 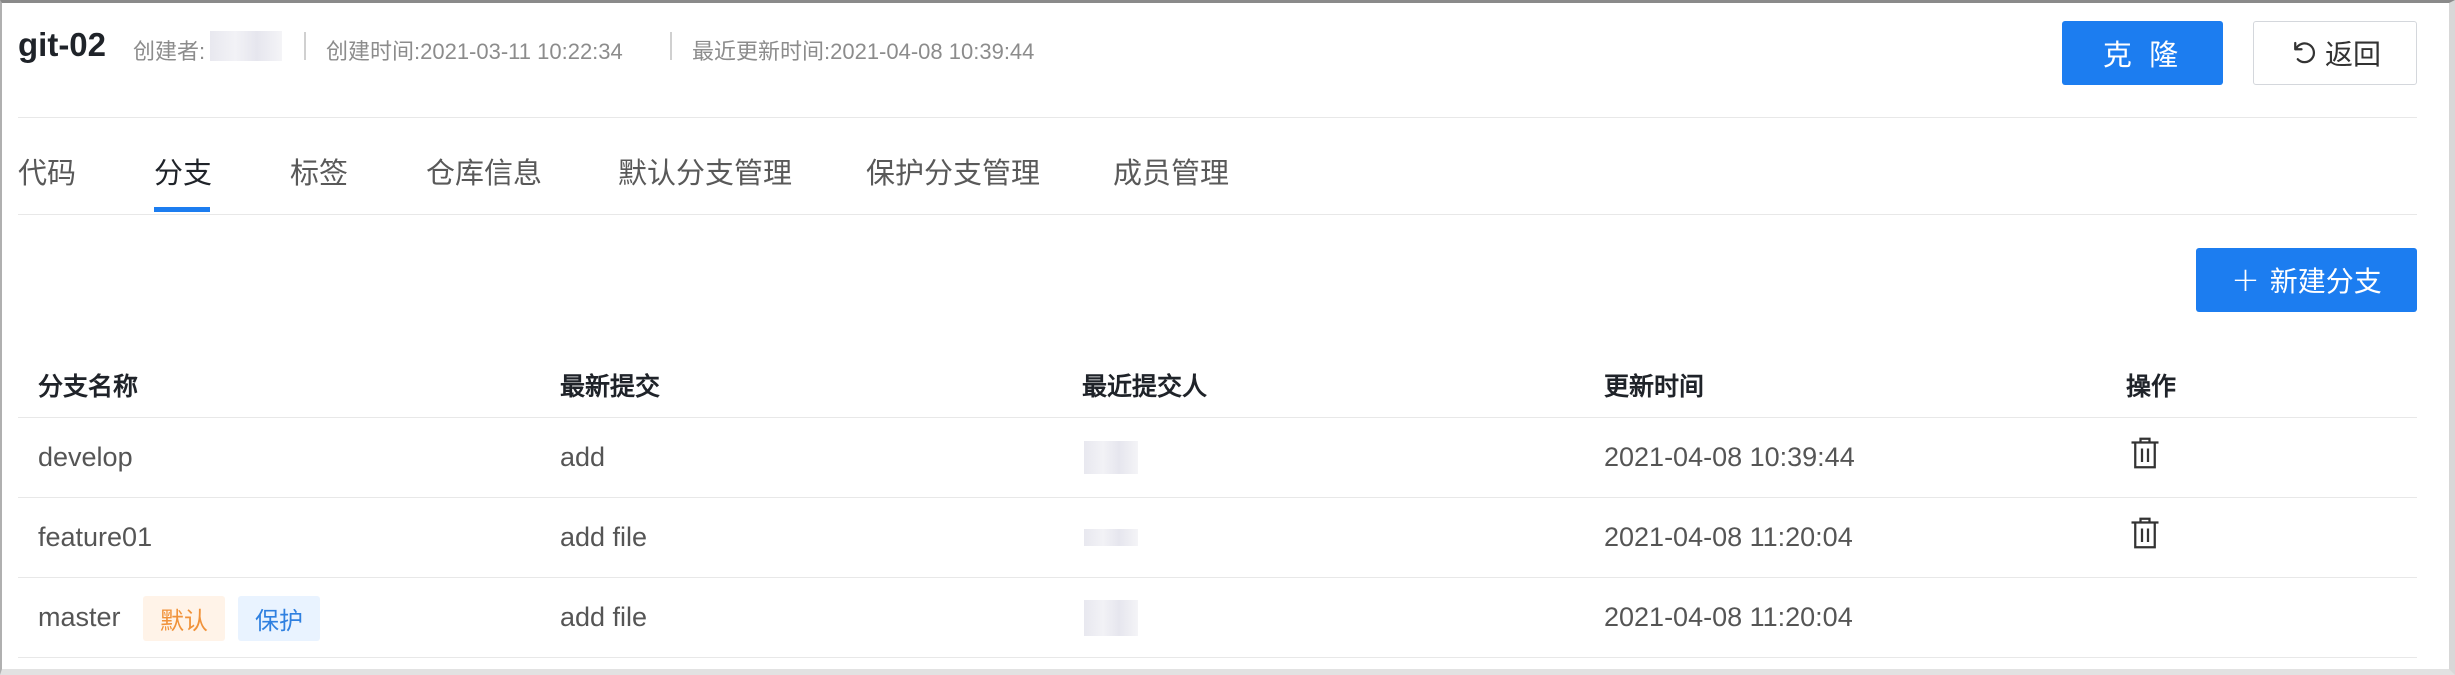 What do you see at coordinates (79, 617) in the screenshot?
I see `branch-name: master` at bounding box center [79, 617].